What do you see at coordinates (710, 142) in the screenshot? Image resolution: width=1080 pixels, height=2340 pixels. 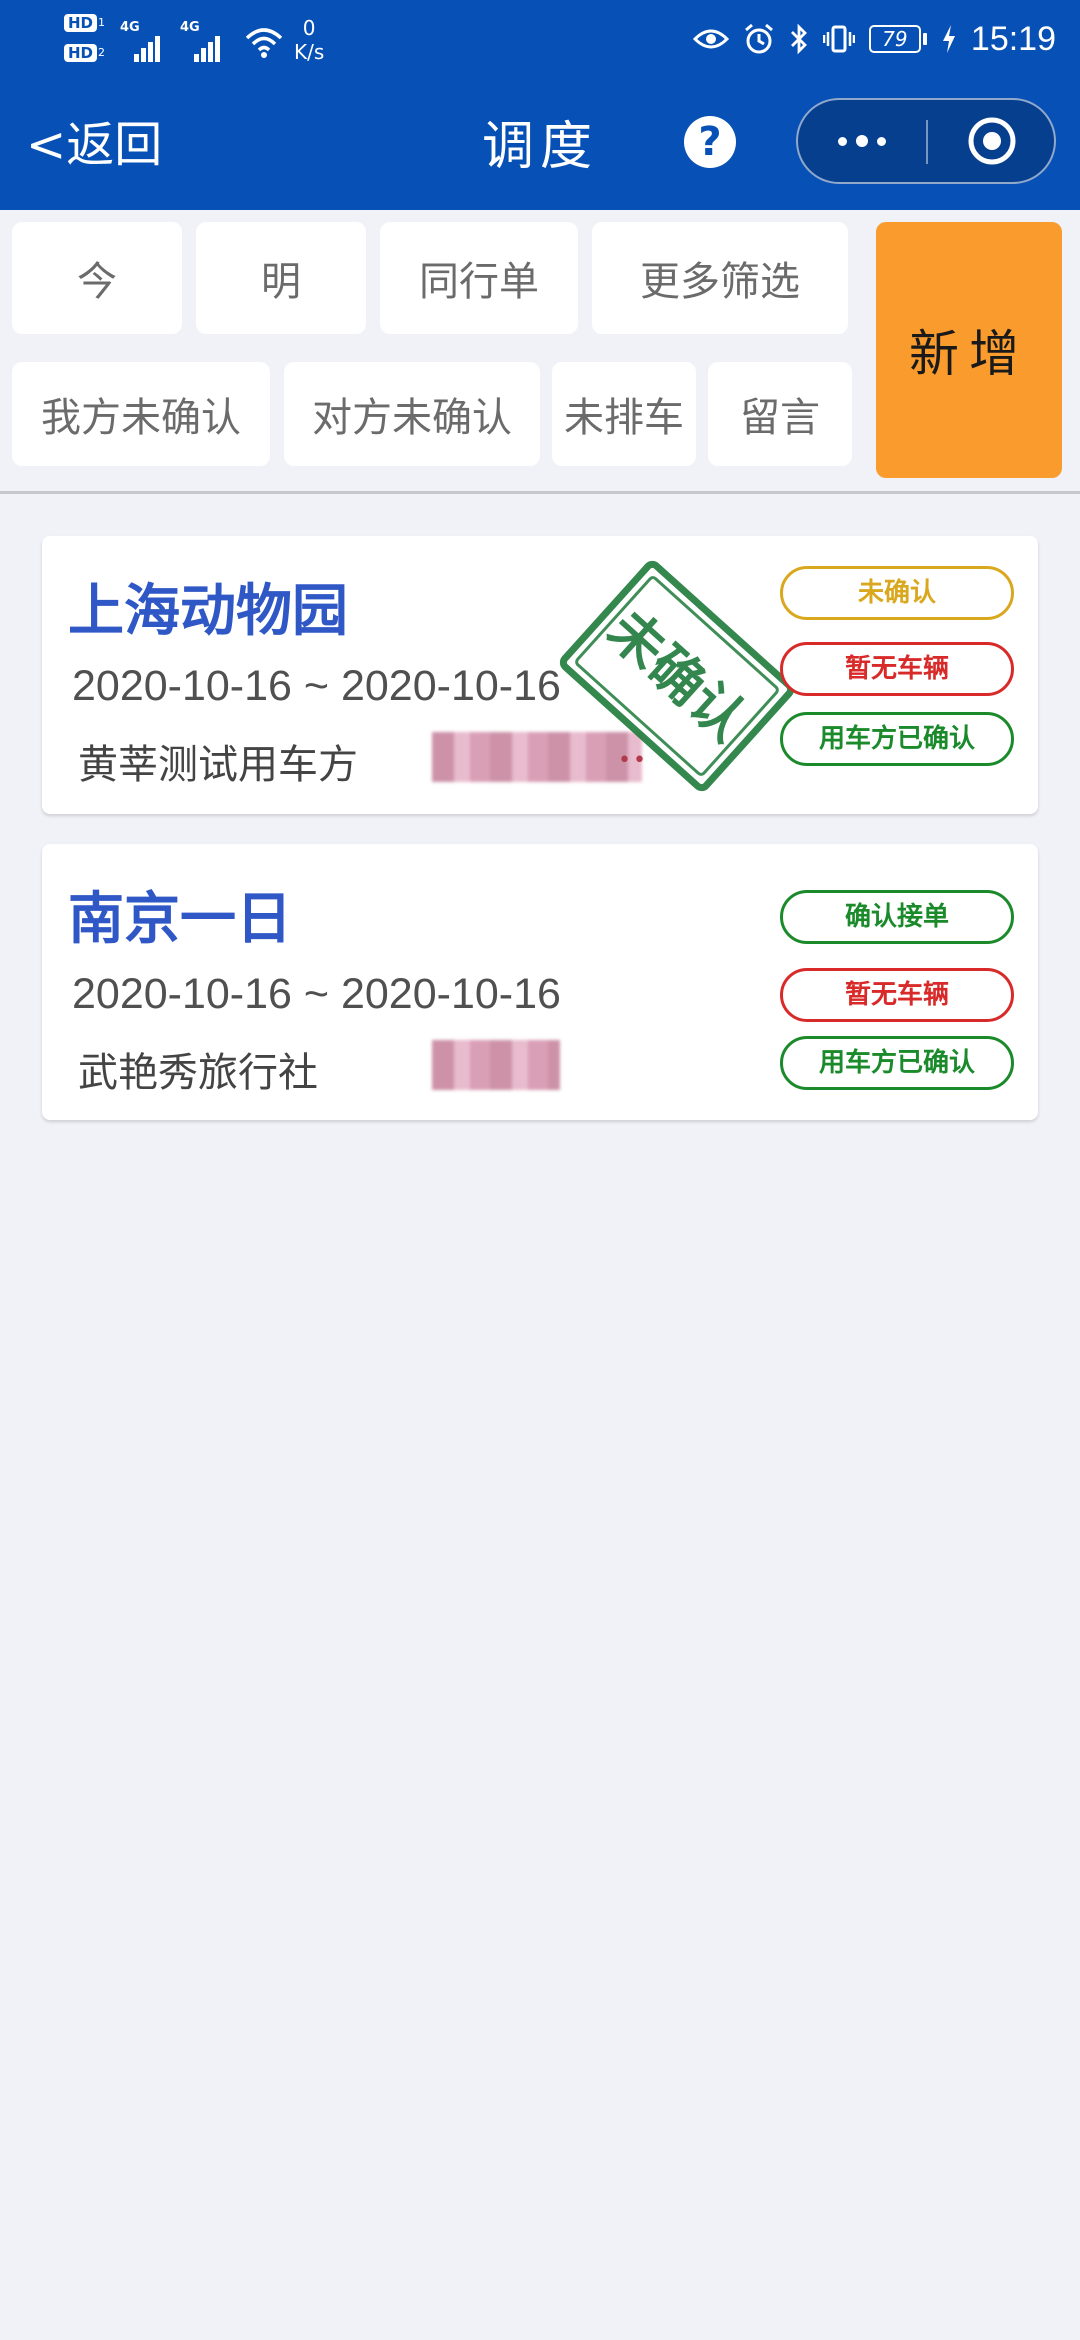 I see `help-icon: ?` at bounding box center [710, 142].